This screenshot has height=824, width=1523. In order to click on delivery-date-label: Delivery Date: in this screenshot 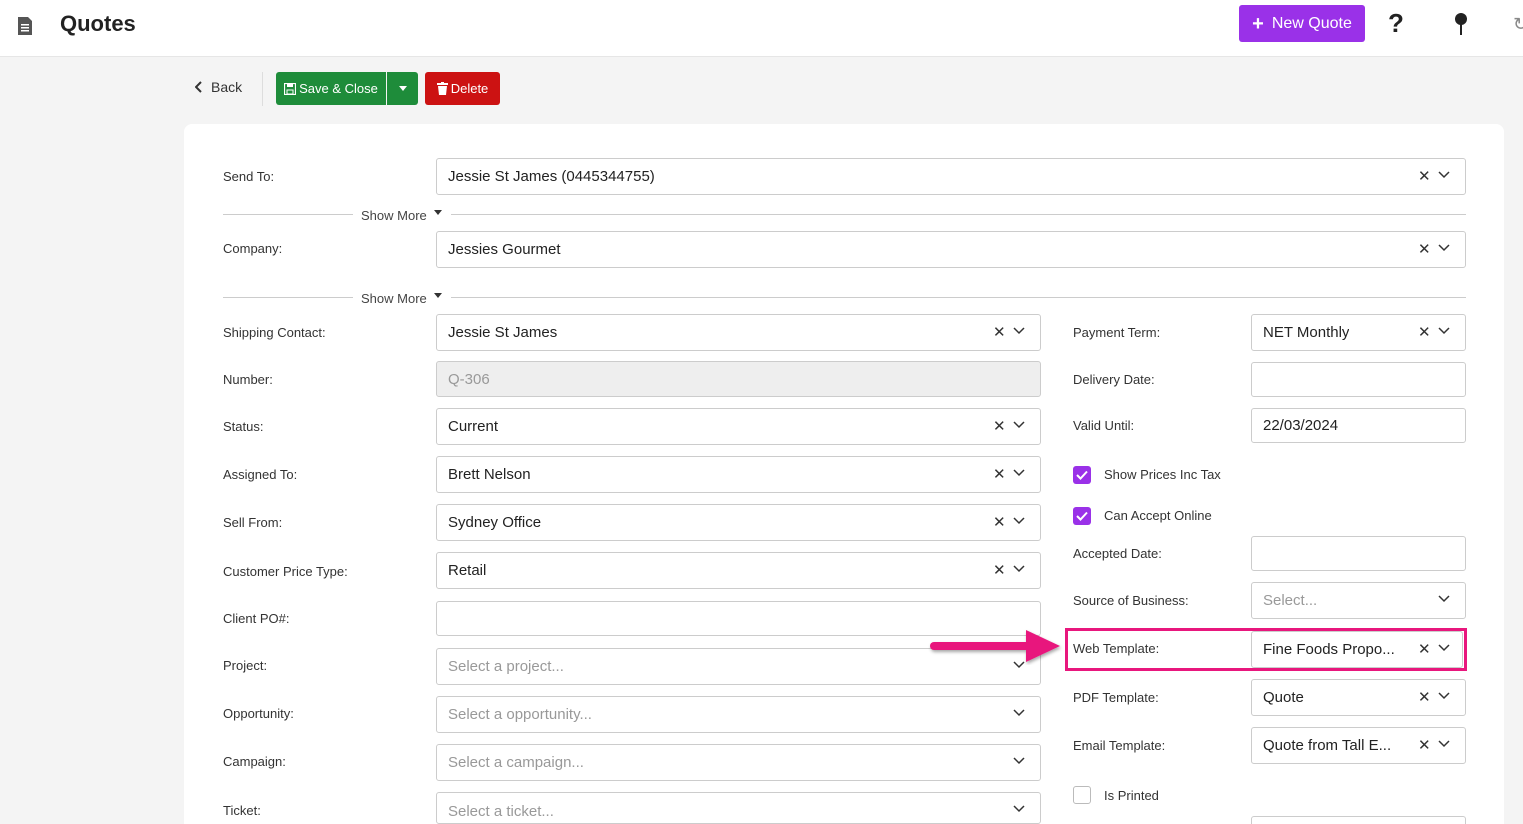, I will do `click(1114, 379)`.